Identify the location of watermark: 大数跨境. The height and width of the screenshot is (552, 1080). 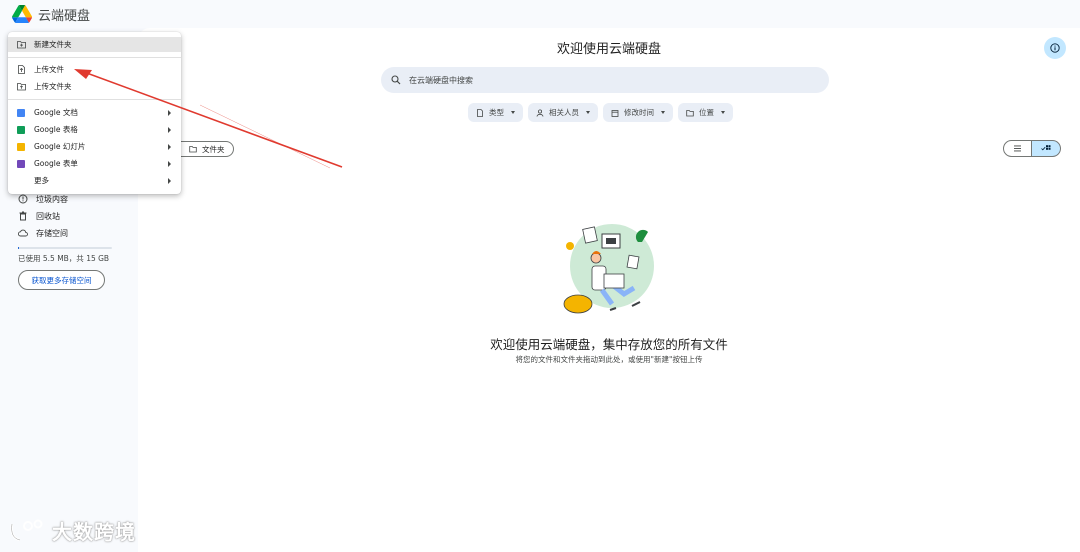
(72, 530).